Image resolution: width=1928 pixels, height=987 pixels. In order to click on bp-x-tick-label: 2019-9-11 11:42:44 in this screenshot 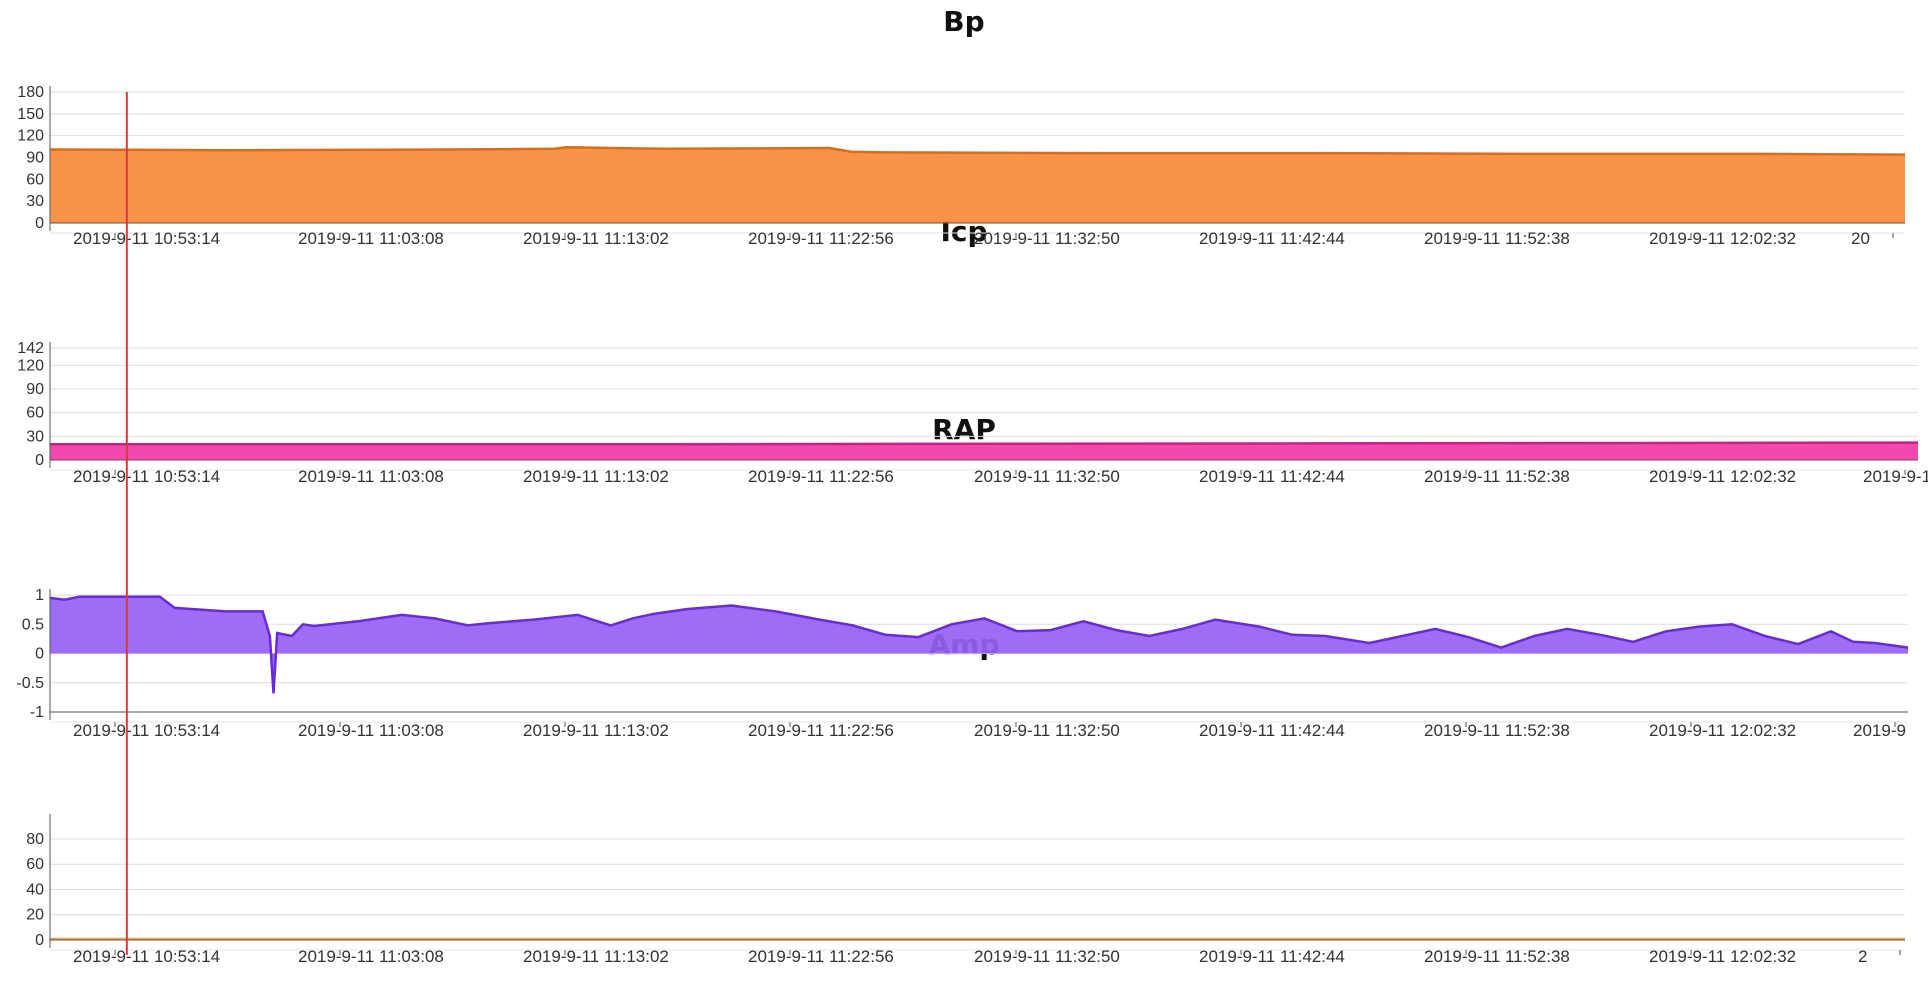, I will do `click(1272, 238)`.